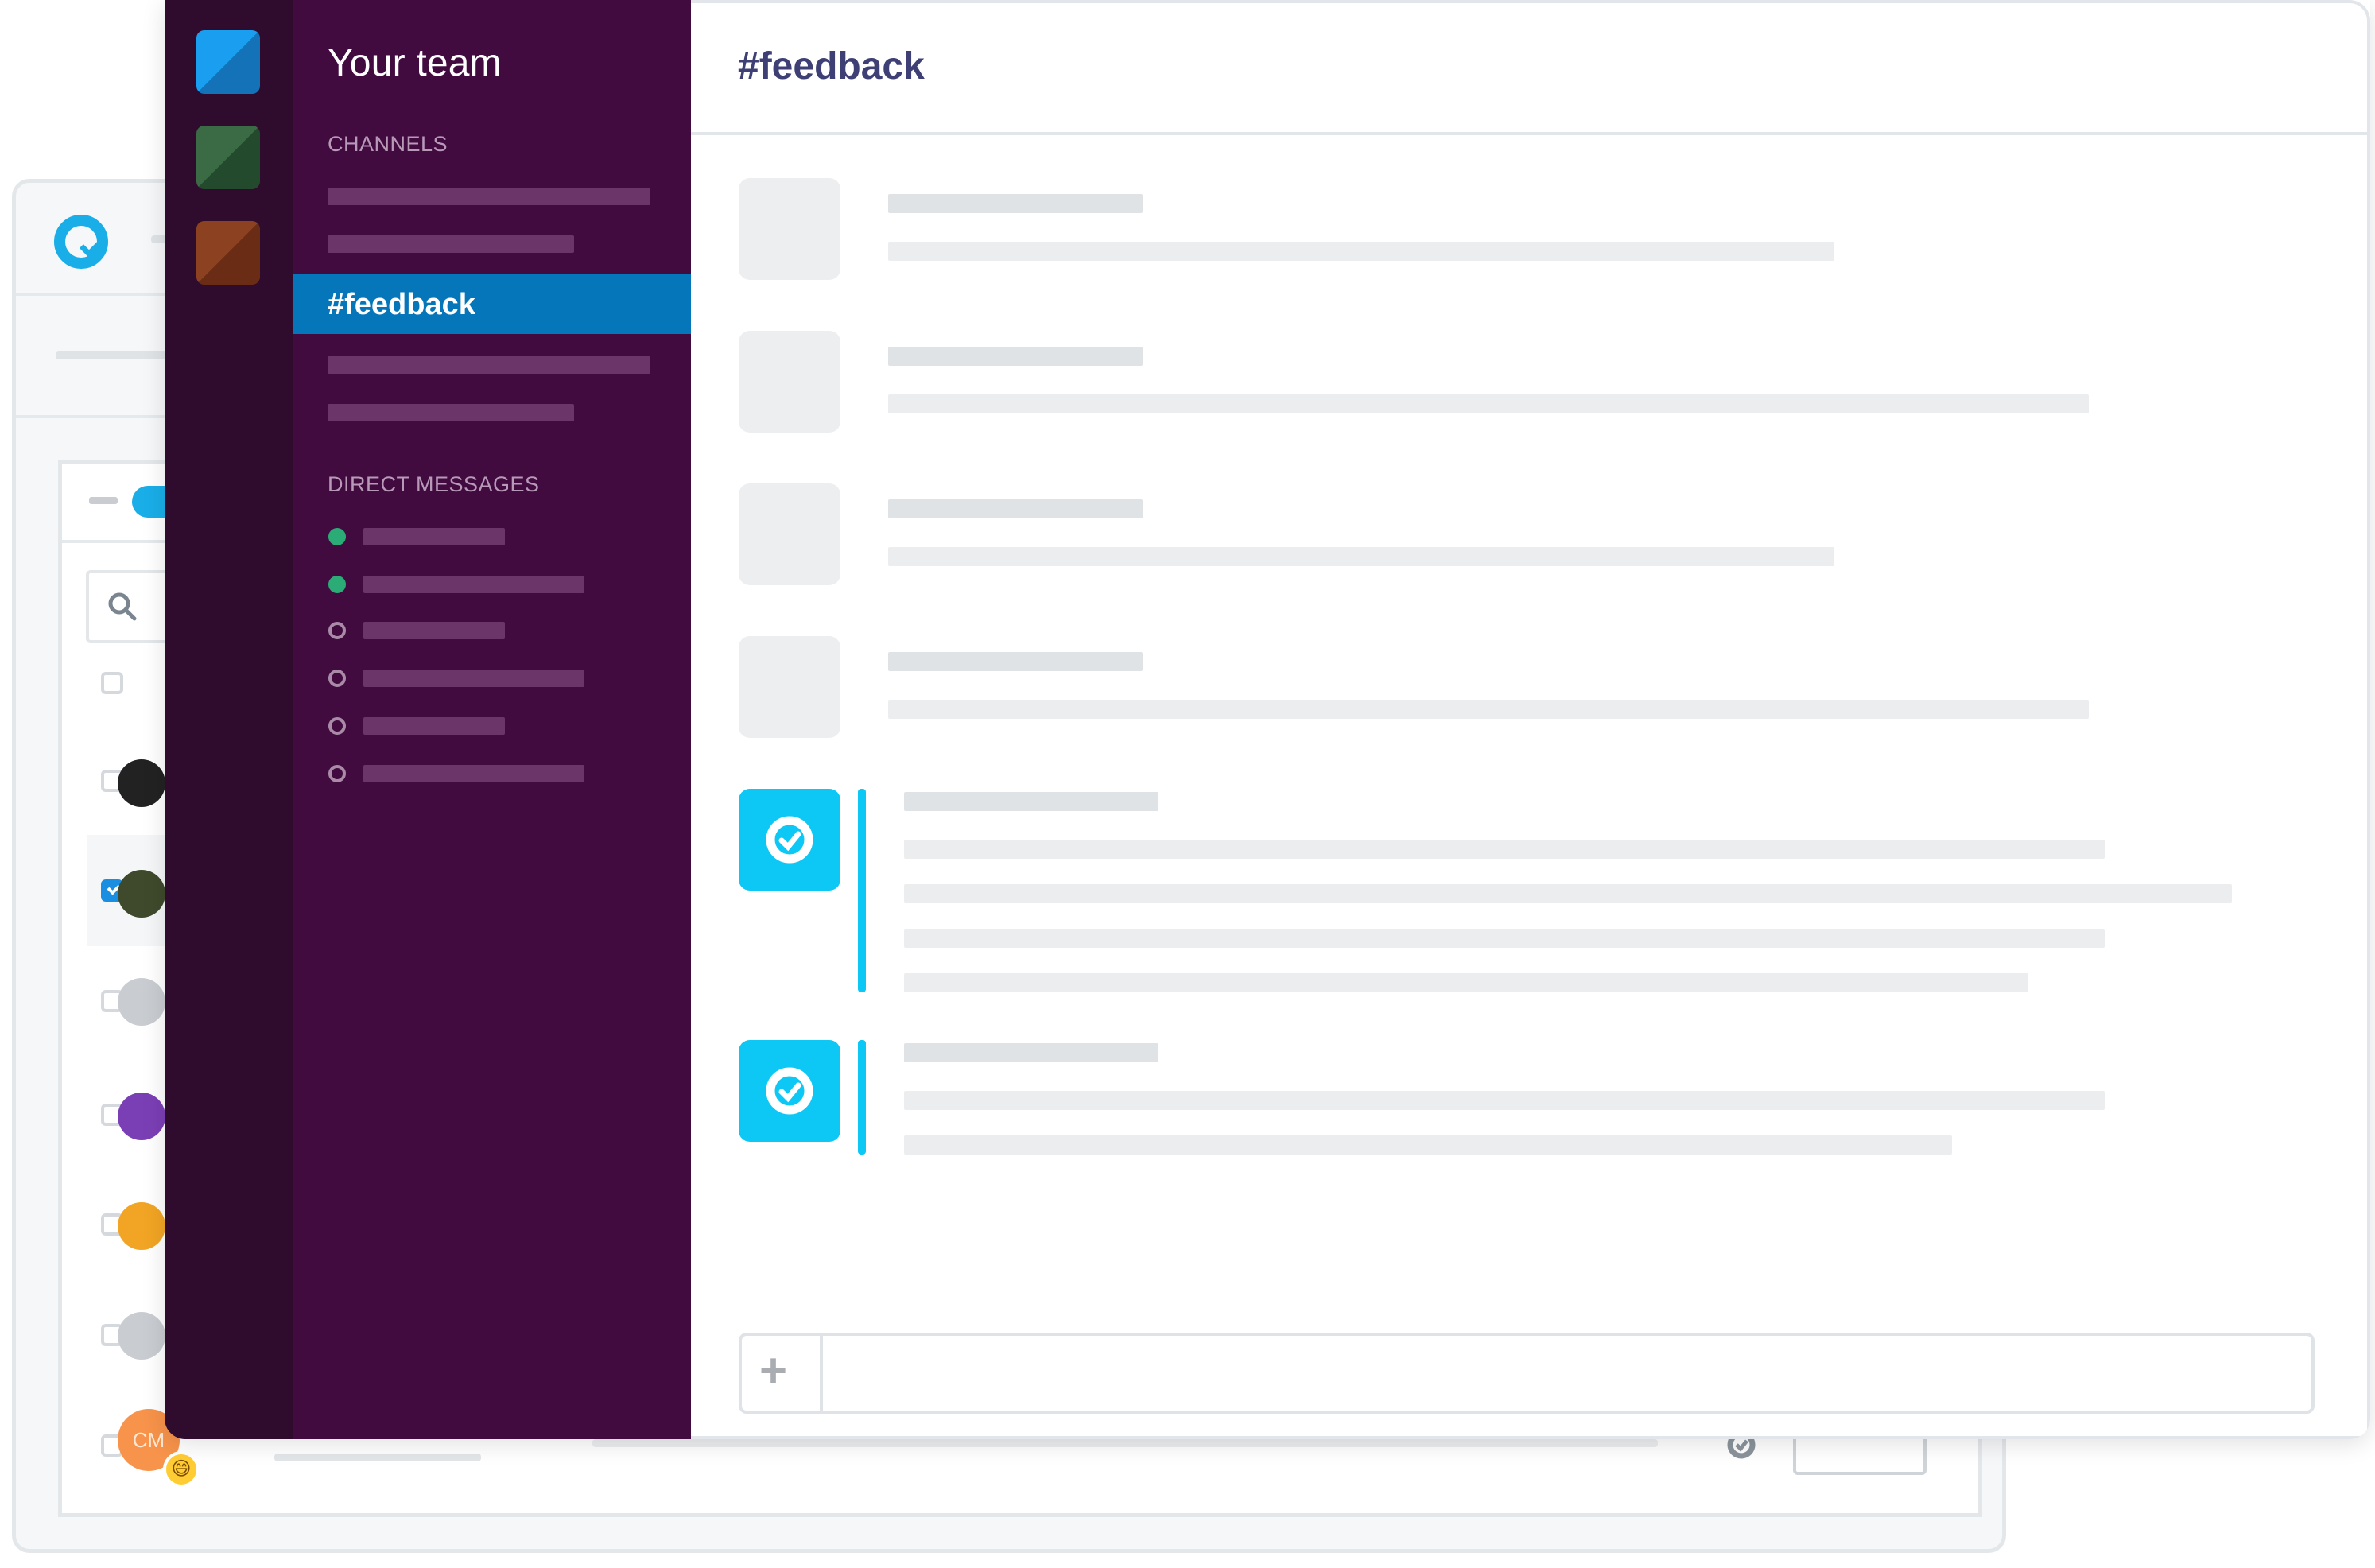 This screenshot has height=1568, width=2375. I want to click on plus-icon: +, so click(773, 1370).